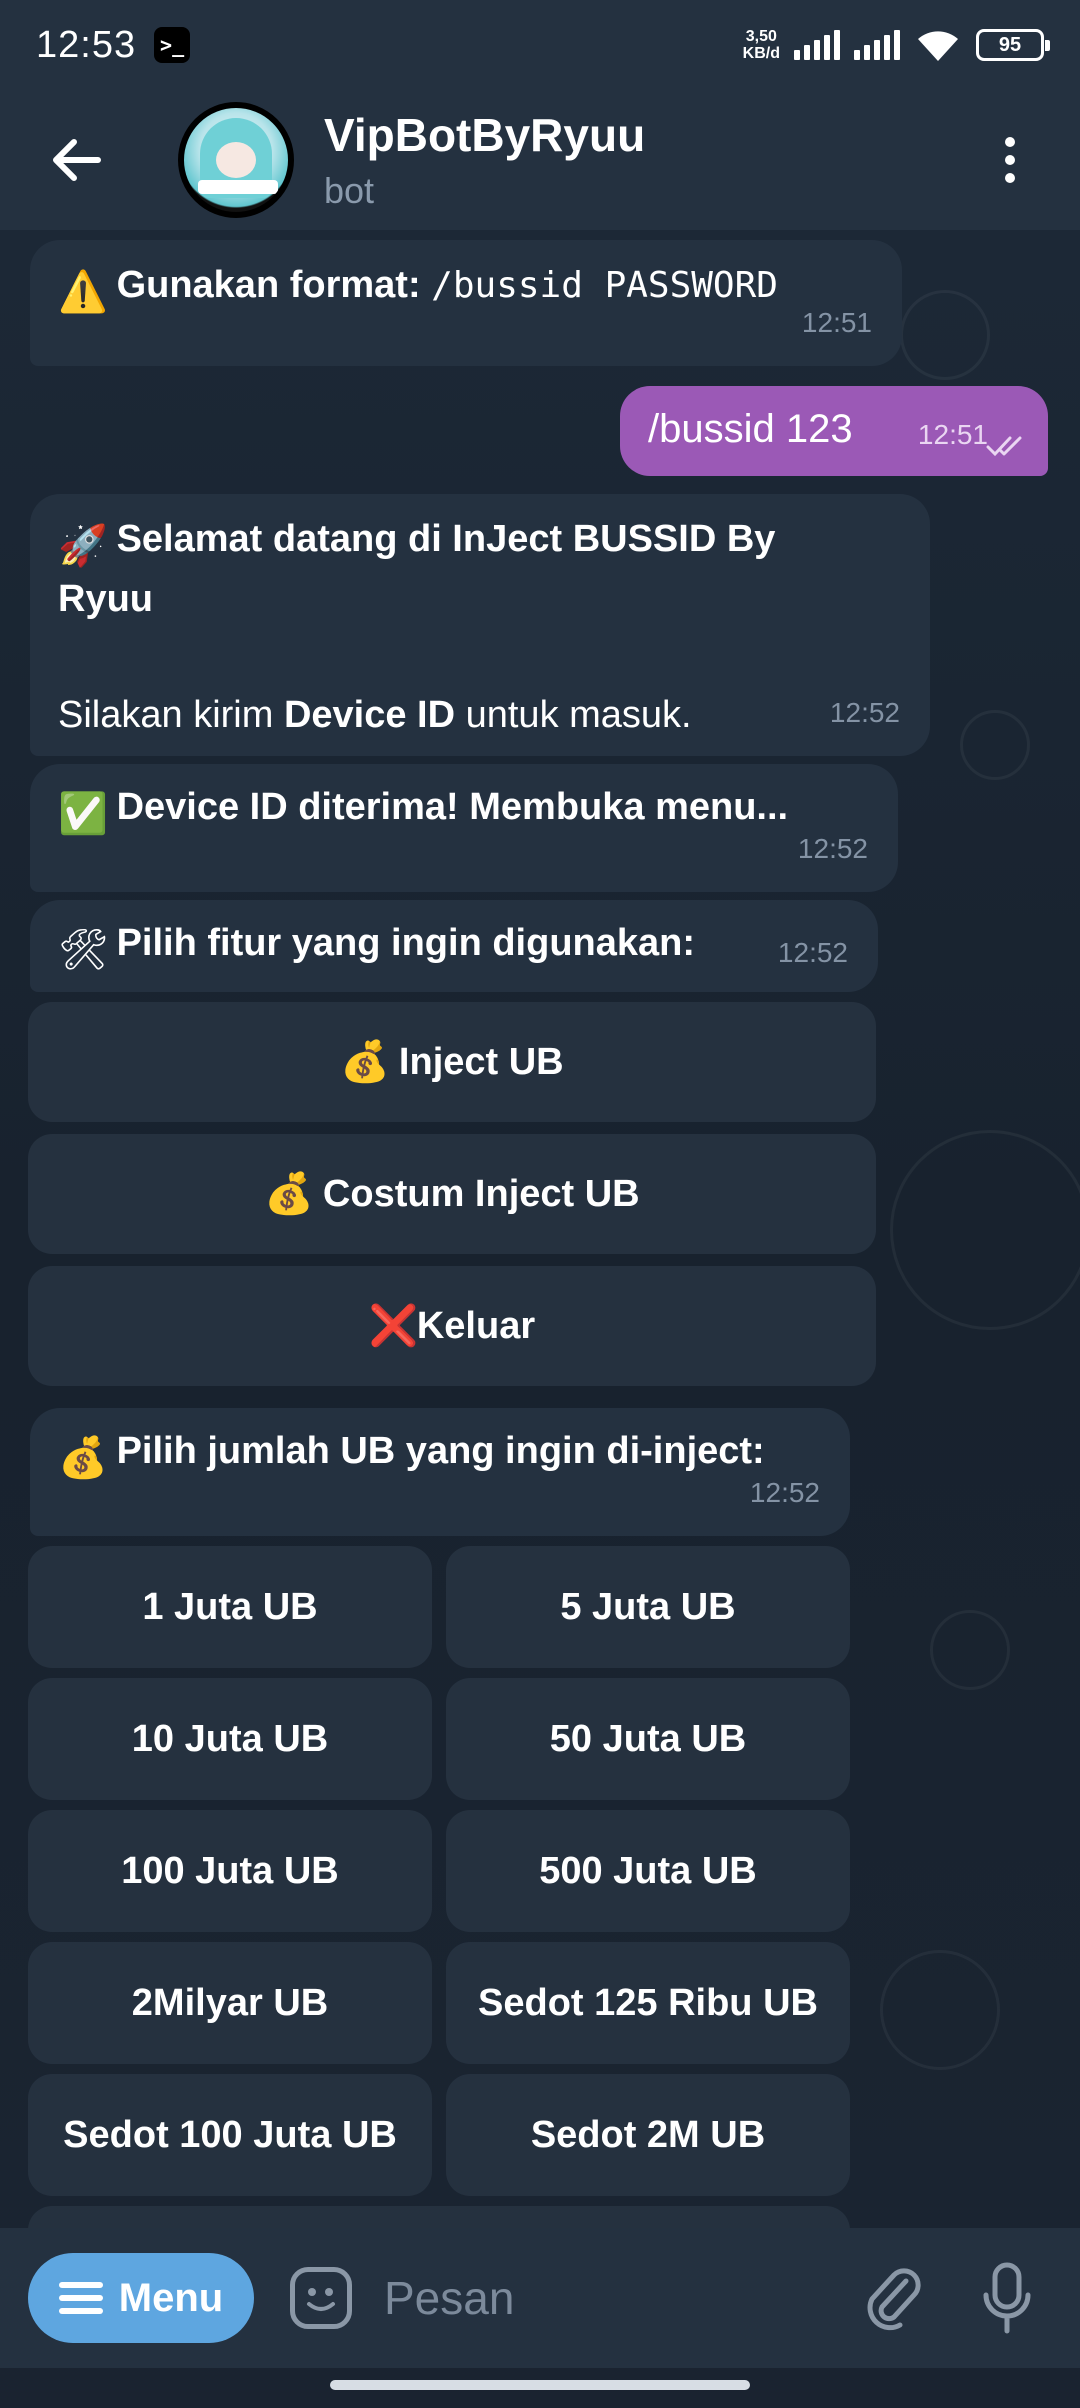  What do you see at coordinates (230, 2135) in the screenshot?
I see `amount-button-sedot-100-juta: Sedot 100 Juta UB` at bounding box center [230, 2135].